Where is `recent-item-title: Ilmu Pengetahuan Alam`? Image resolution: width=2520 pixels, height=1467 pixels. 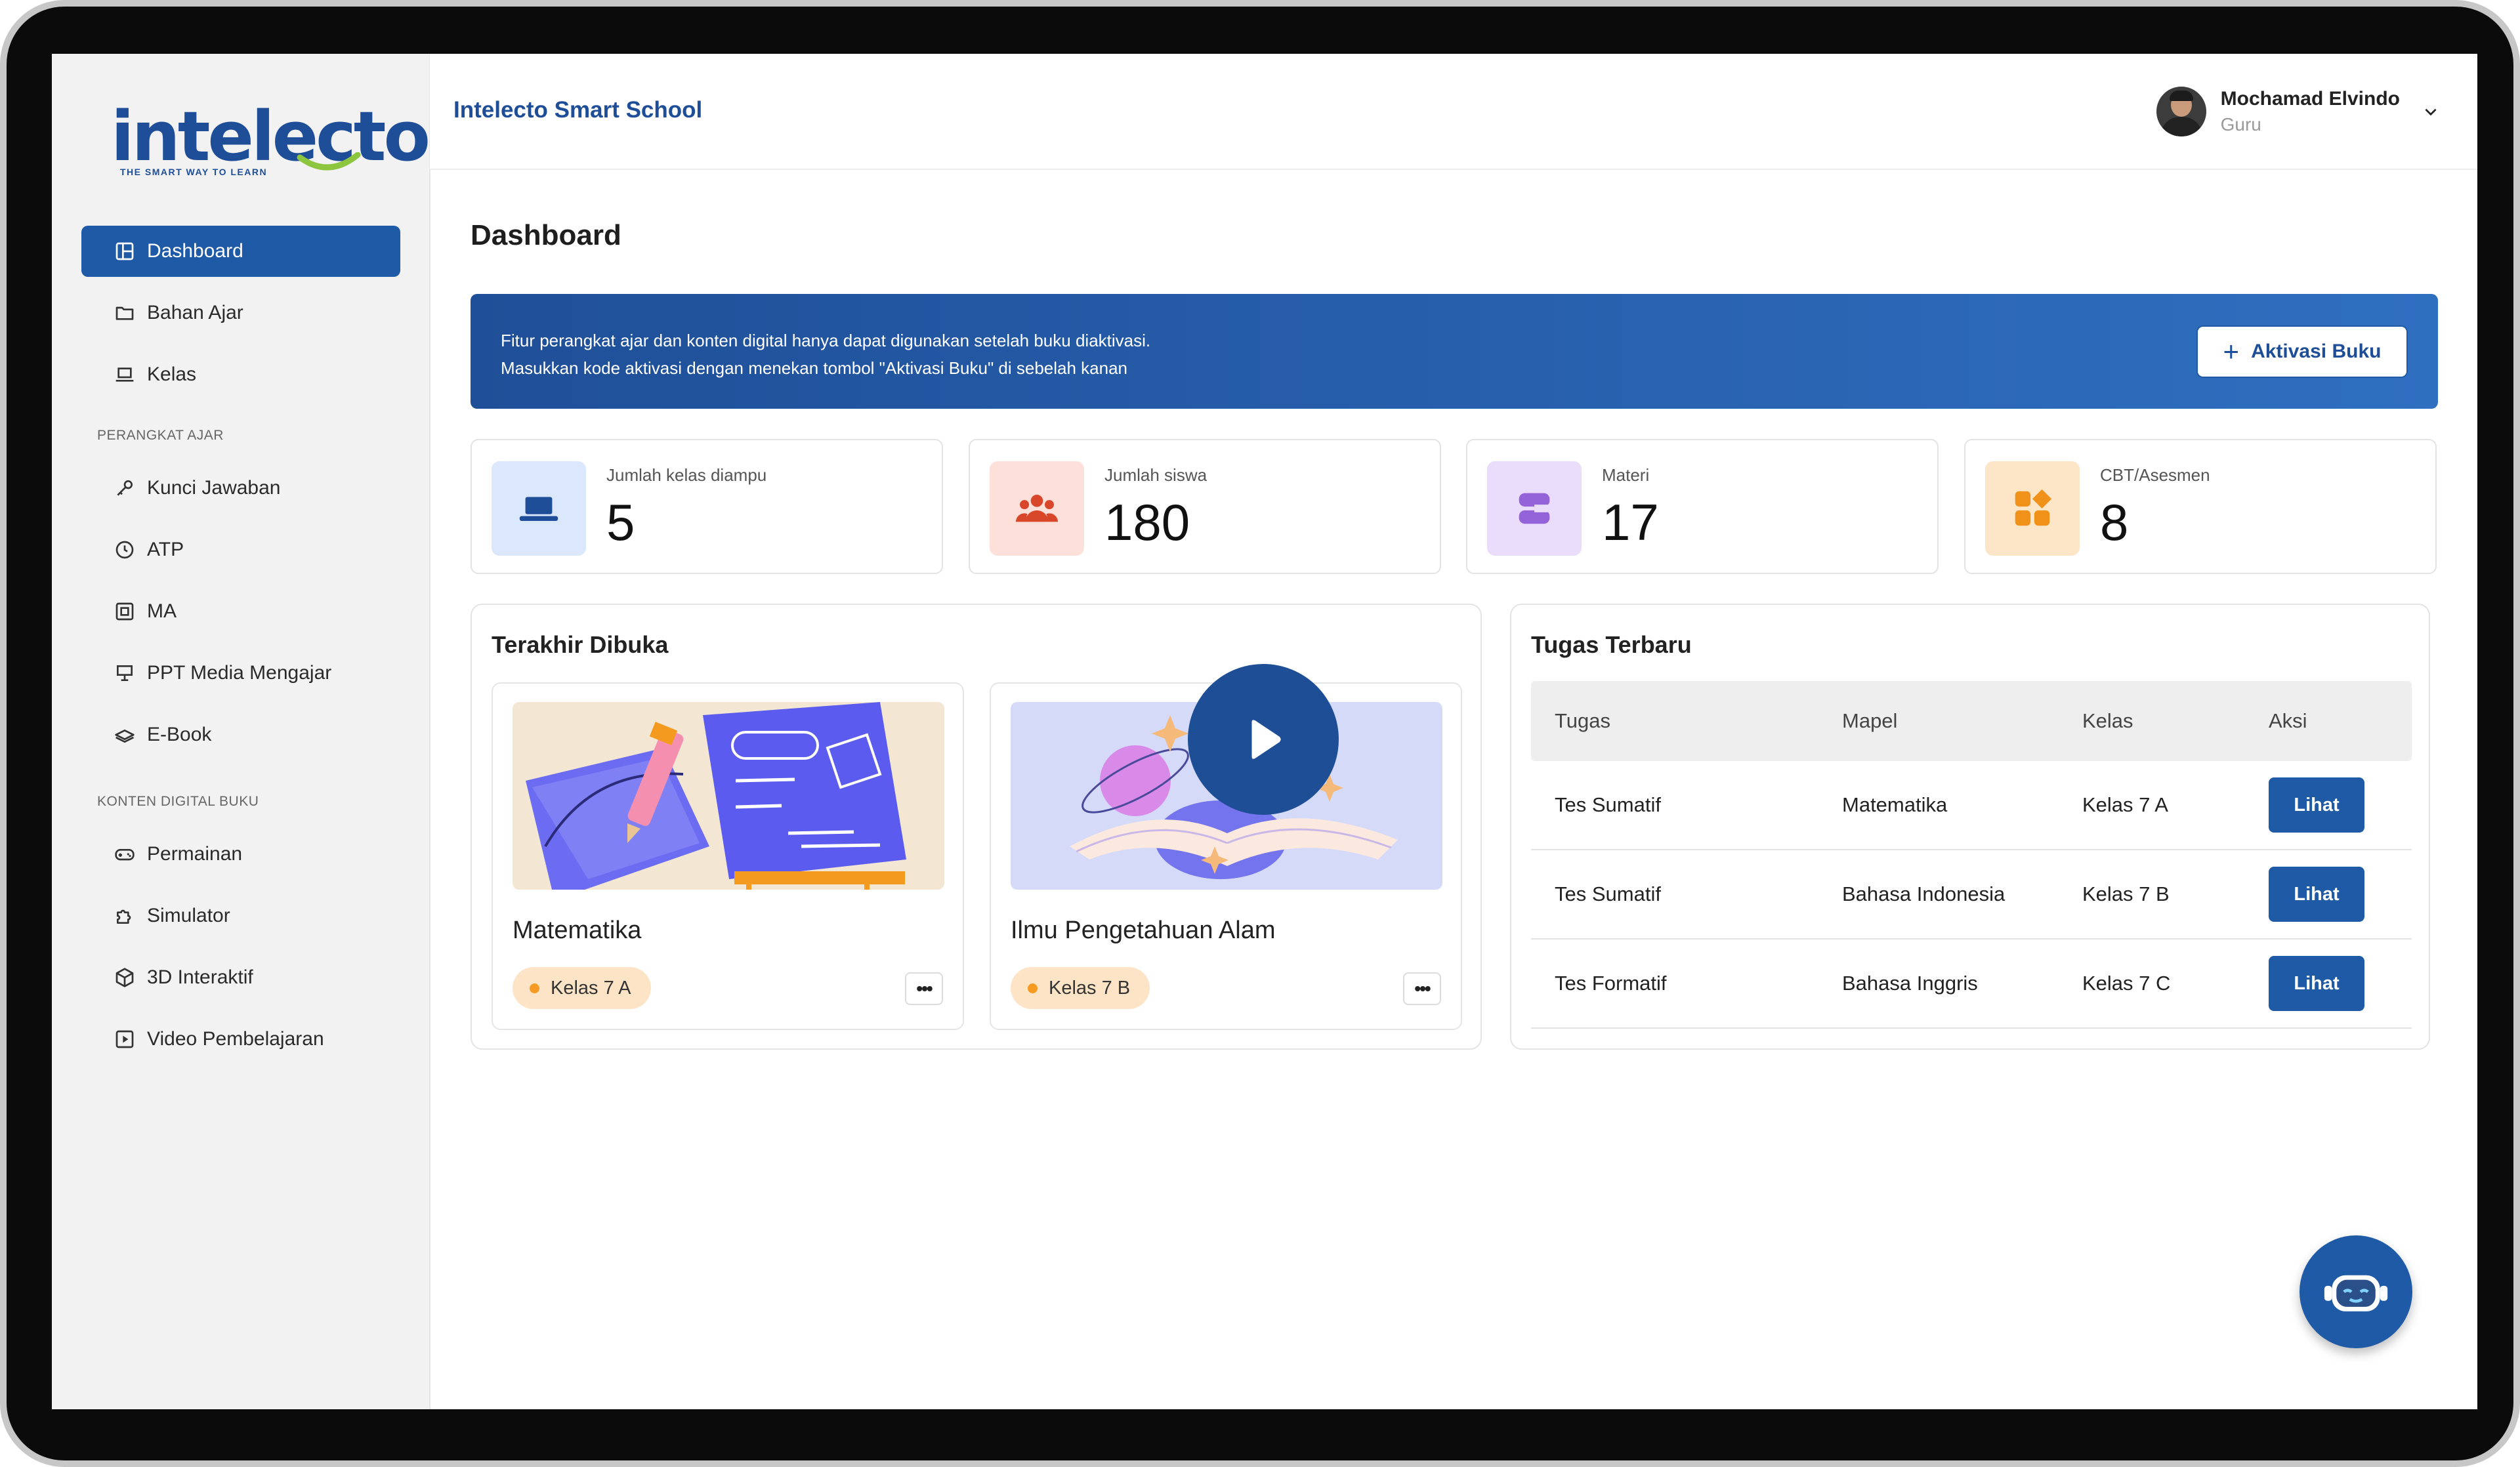 recent-item-title: Ilmu Pengetahuan Alam is located at coordinates (1143, 930).